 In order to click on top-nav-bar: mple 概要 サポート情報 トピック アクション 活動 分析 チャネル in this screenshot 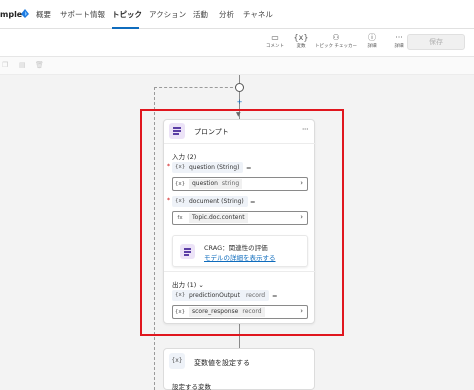, I will do `click(237, 14)`.